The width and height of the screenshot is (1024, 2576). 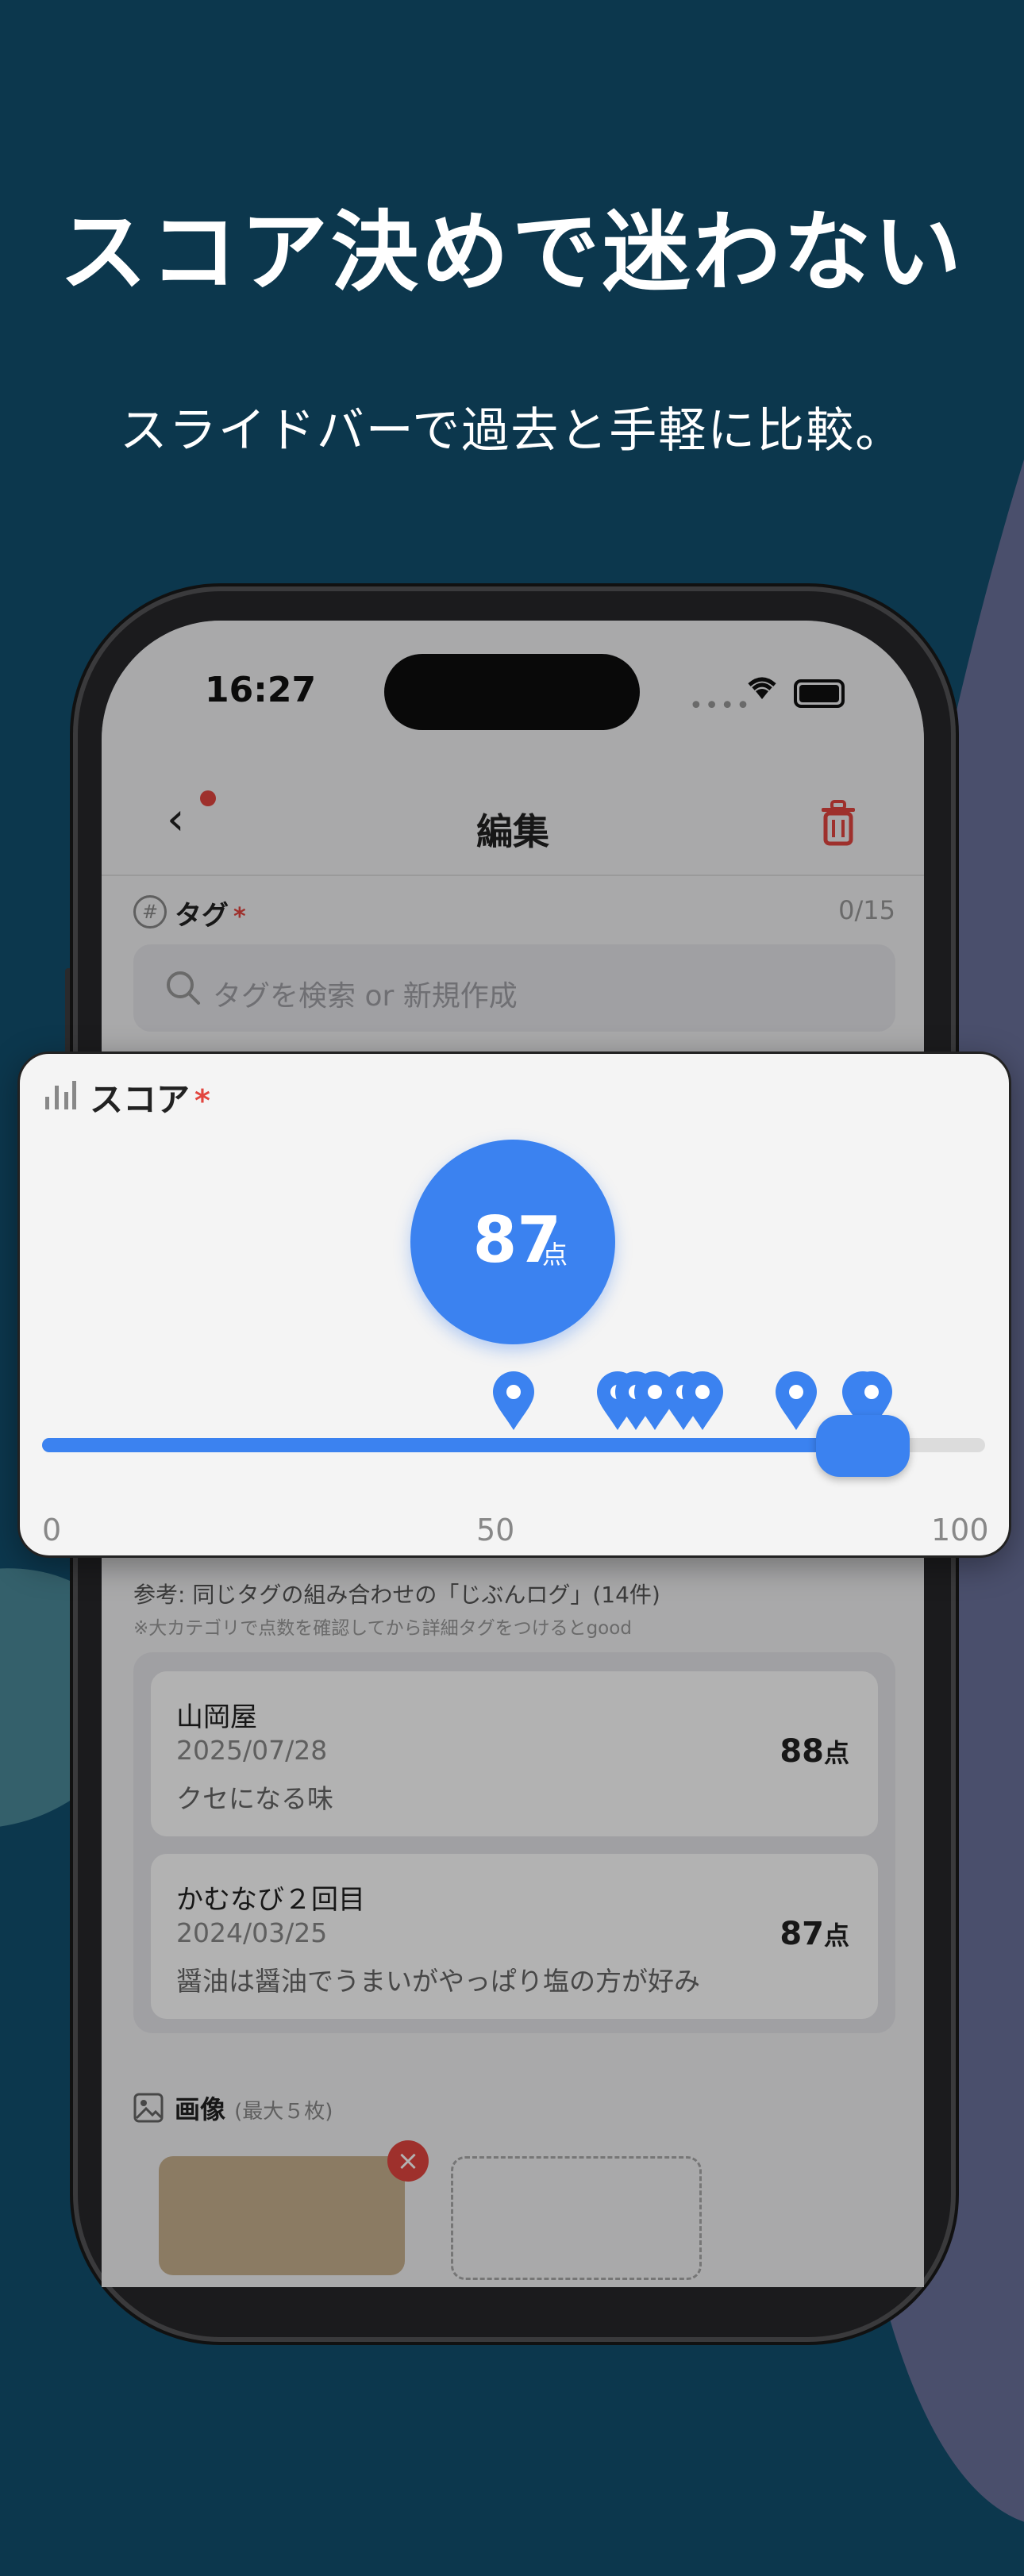 What do you see at coordinates (254, 1798) in the screenshot?
I see `log-comment: クセになる味` at bounding box center [254, 1798].